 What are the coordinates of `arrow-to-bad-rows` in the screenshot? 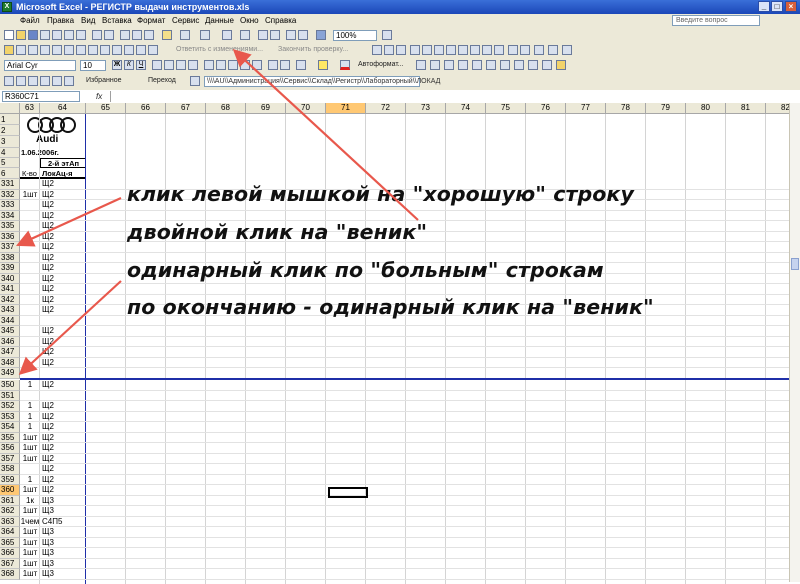 It's located at (70, 327).